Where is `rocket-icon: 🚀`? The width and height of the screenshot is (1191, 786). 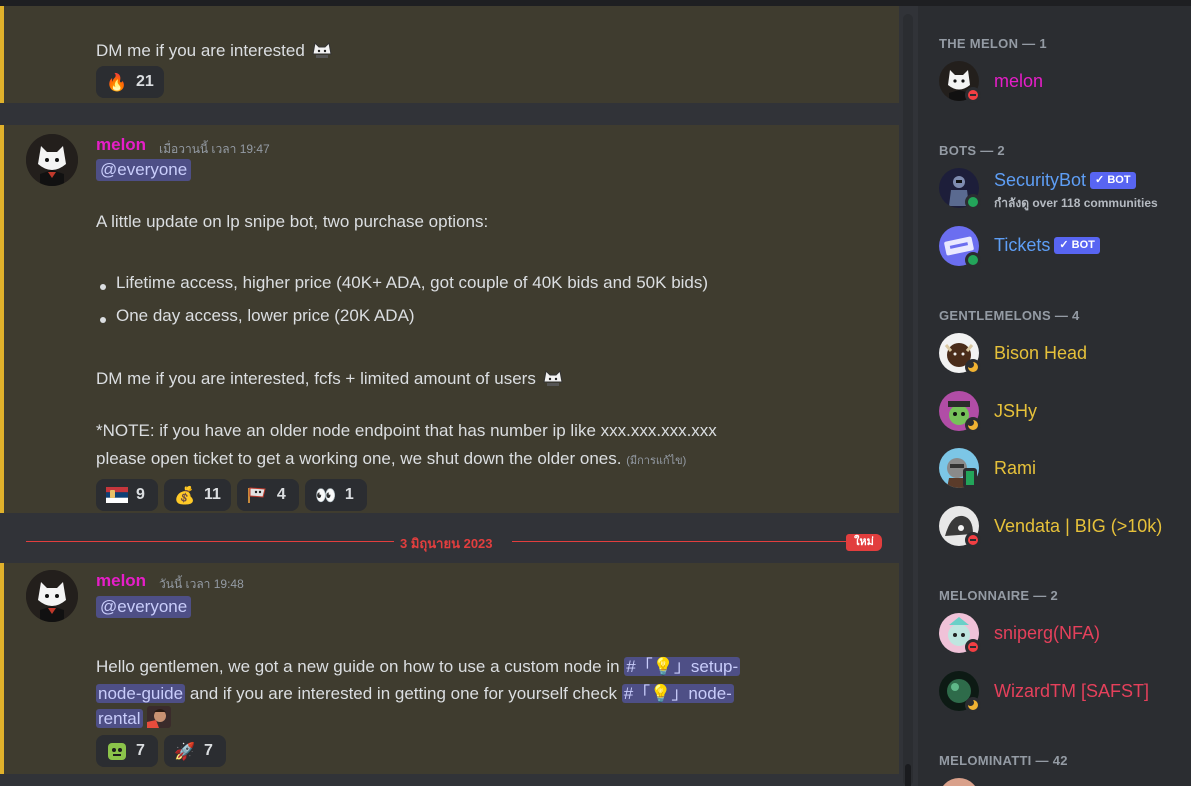
rocket-icon: 🚀 is located at coordinates (185, 751).